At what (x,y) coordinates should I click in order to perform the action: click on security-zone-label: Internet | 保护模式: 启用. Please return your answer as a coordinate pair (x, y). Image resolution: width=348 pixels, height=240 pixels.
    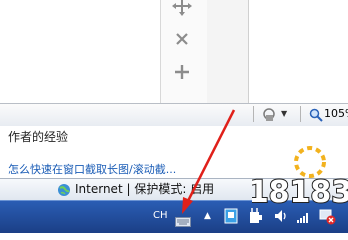
    Looking at the image, I should click on (144, 189).